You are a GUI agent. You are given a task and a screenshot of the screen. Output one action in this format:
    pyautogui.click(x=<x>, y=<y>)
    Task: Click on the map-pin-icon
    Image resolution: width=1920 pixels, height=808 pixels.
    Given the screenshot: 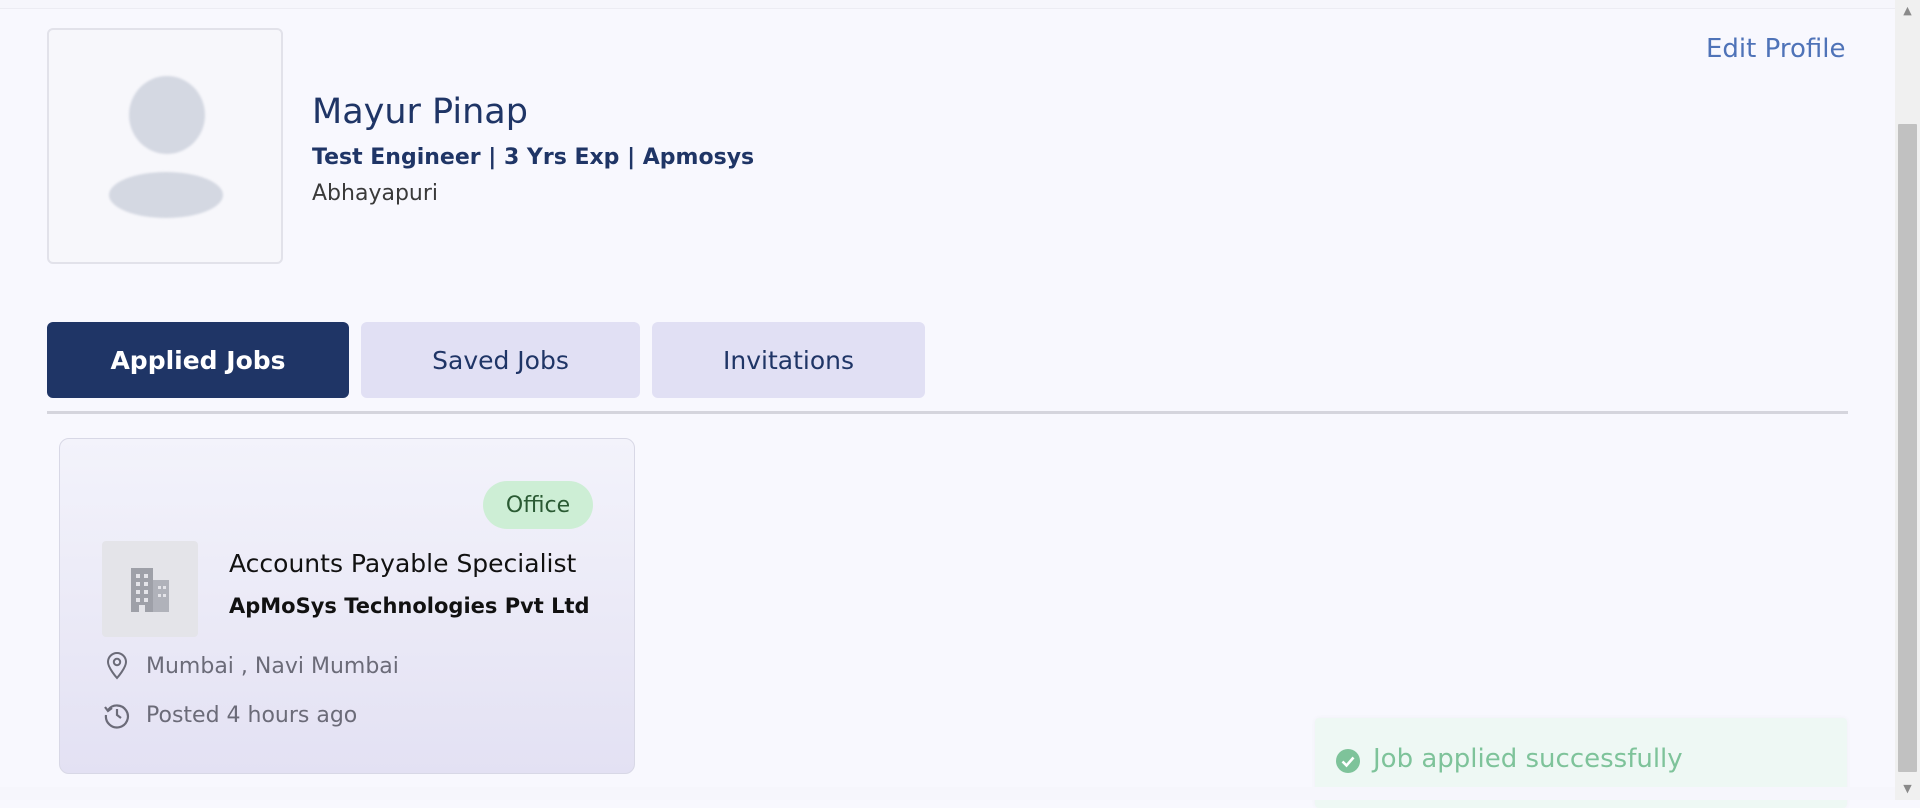 What is the action you would take?
    pyautogui.click(x=117, y=666)
    